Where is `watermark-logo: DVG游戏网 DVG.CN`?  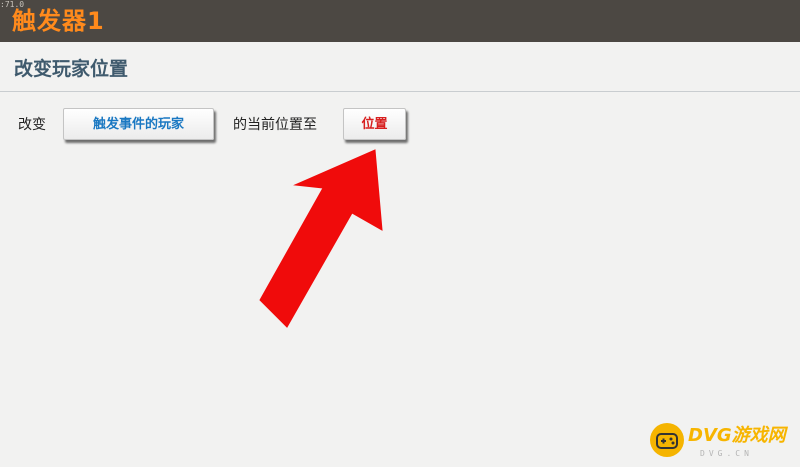
watermark-logo: DVG游戏网 DVG.CN is located at coordinates (725, 443).